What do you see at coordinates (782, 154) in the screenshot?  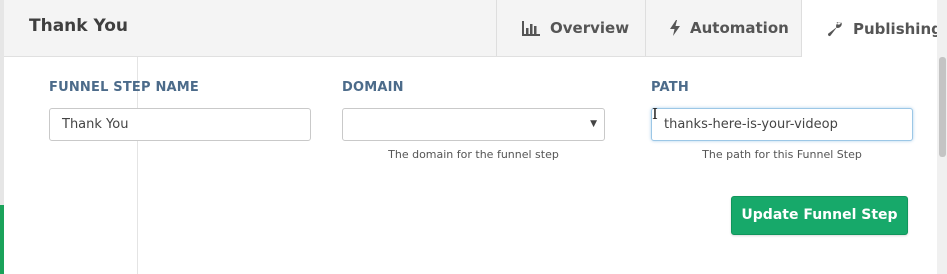 I see `path-help-text: The path for this Funnel Step` at bounding box center [782, 154].